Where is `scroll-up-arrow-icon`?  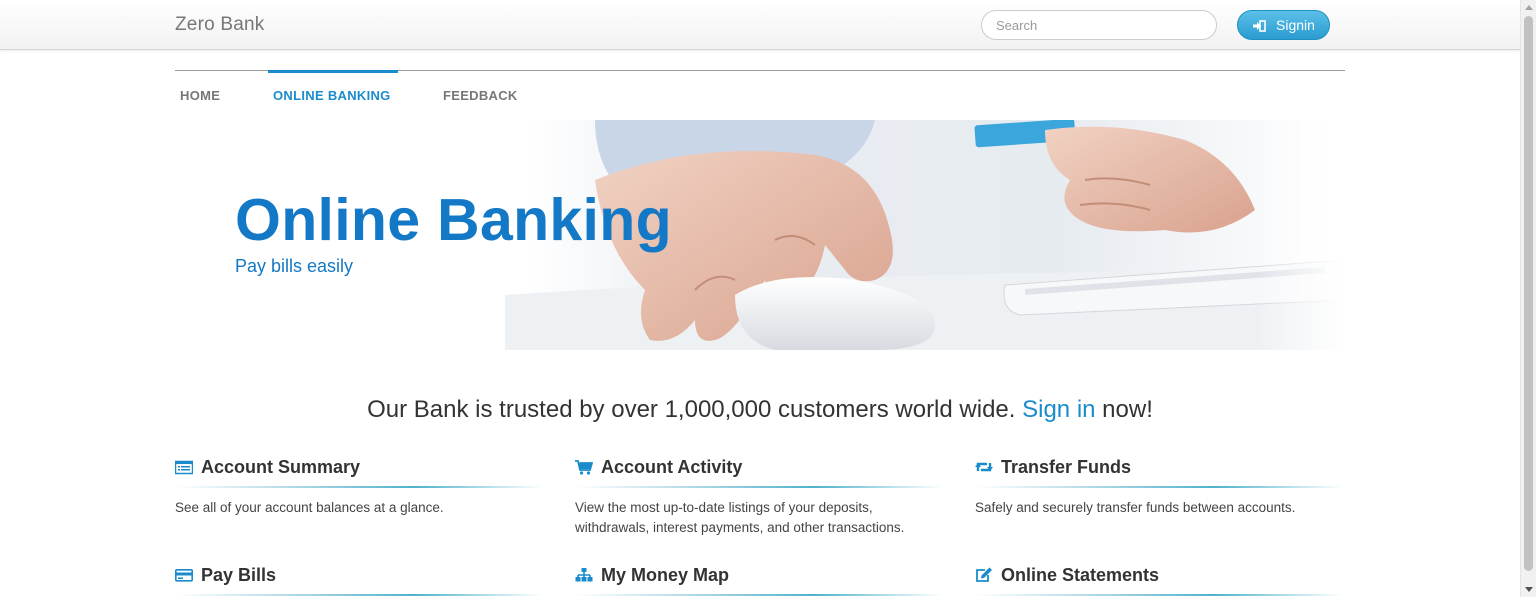 scroll-up-arrow-icon is located at coordinates (1529, 7).